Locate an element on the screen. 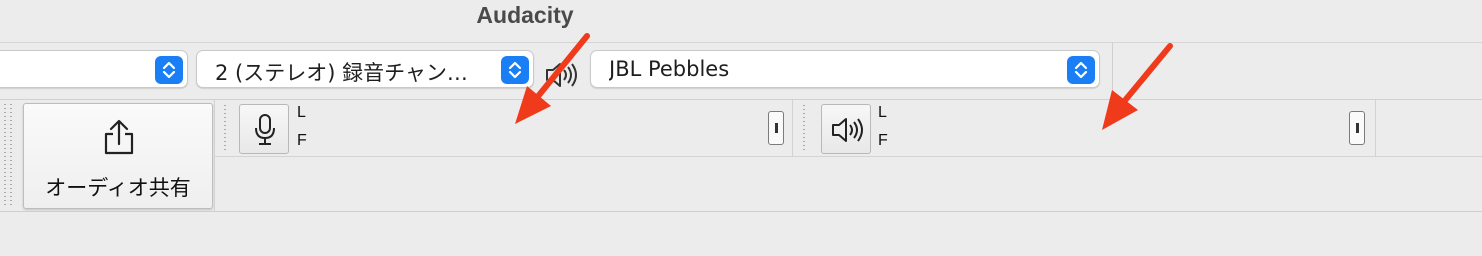 The width and height of the screenshot is (1482, 256). playback-meter-button is located at coordinates (846, 129).